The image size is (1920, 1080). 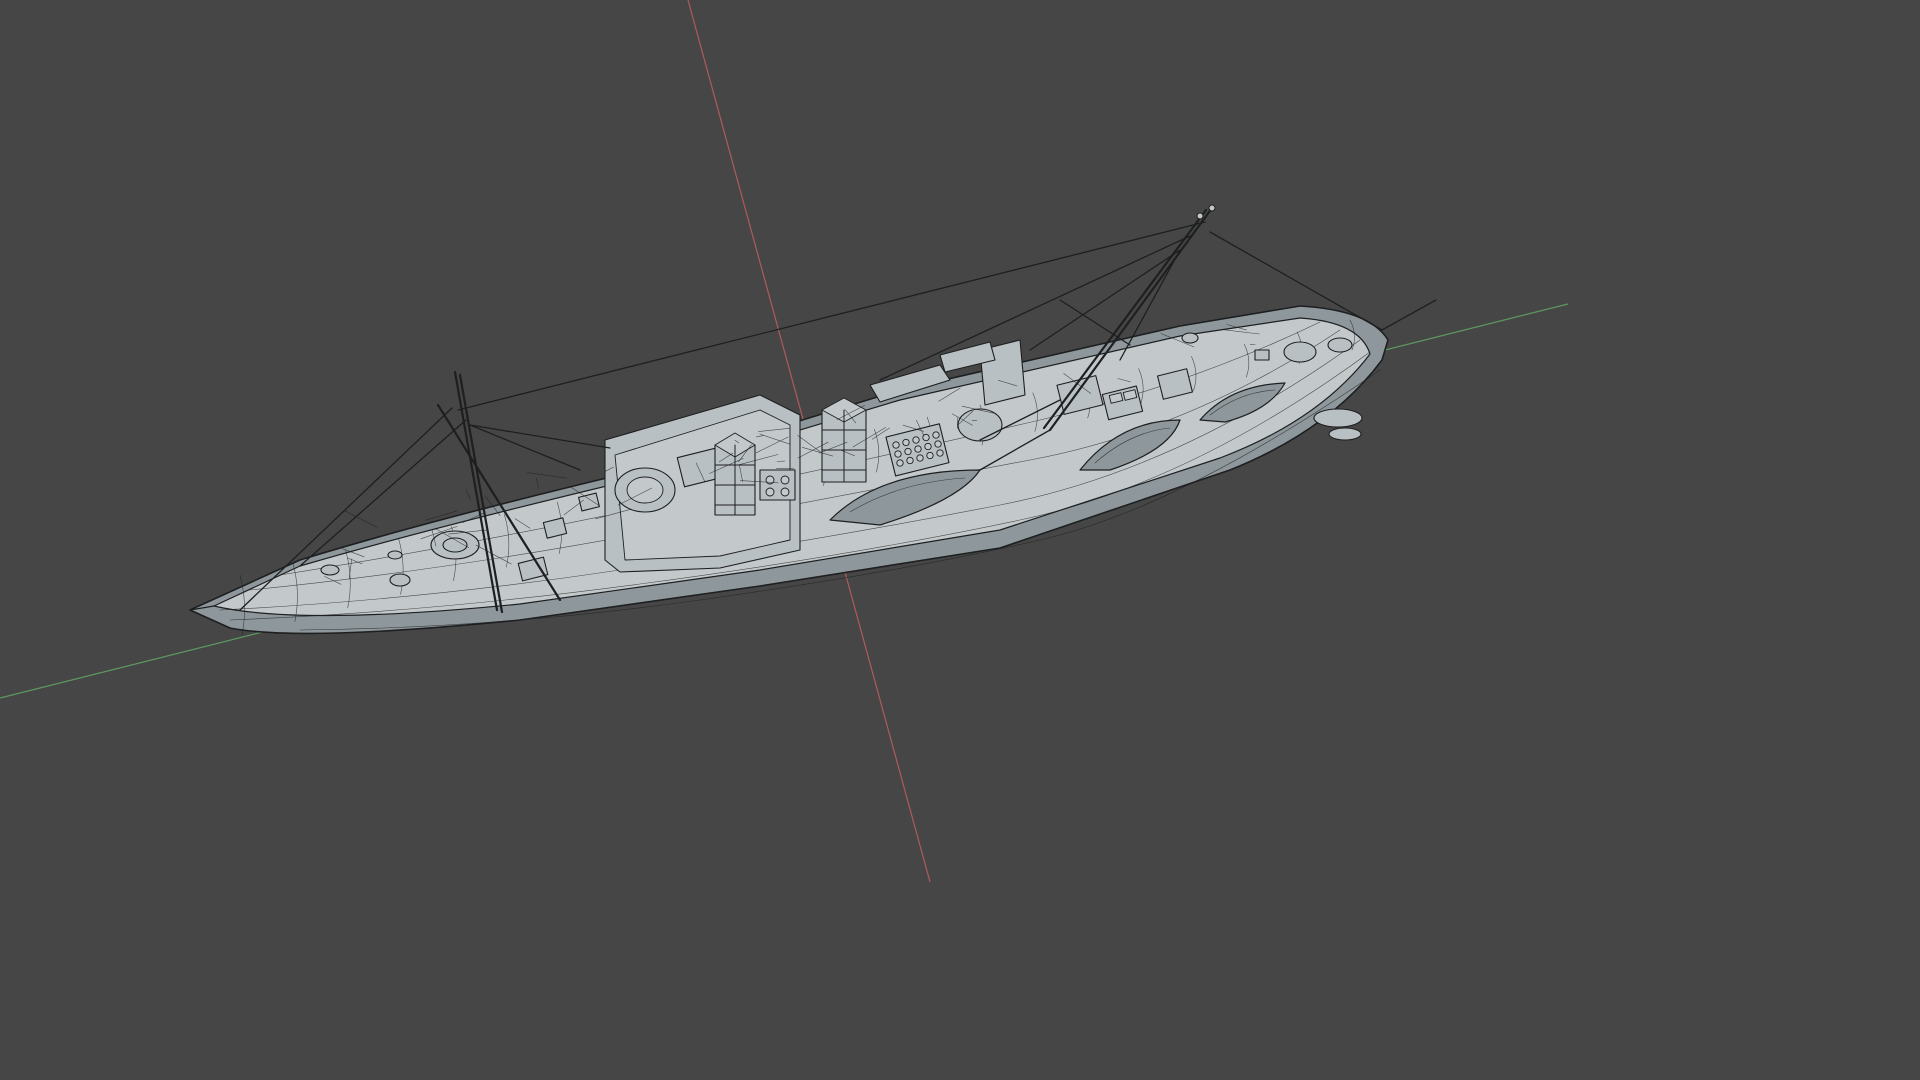 I want to click on funnel-forward, so click(x=735, y=474).